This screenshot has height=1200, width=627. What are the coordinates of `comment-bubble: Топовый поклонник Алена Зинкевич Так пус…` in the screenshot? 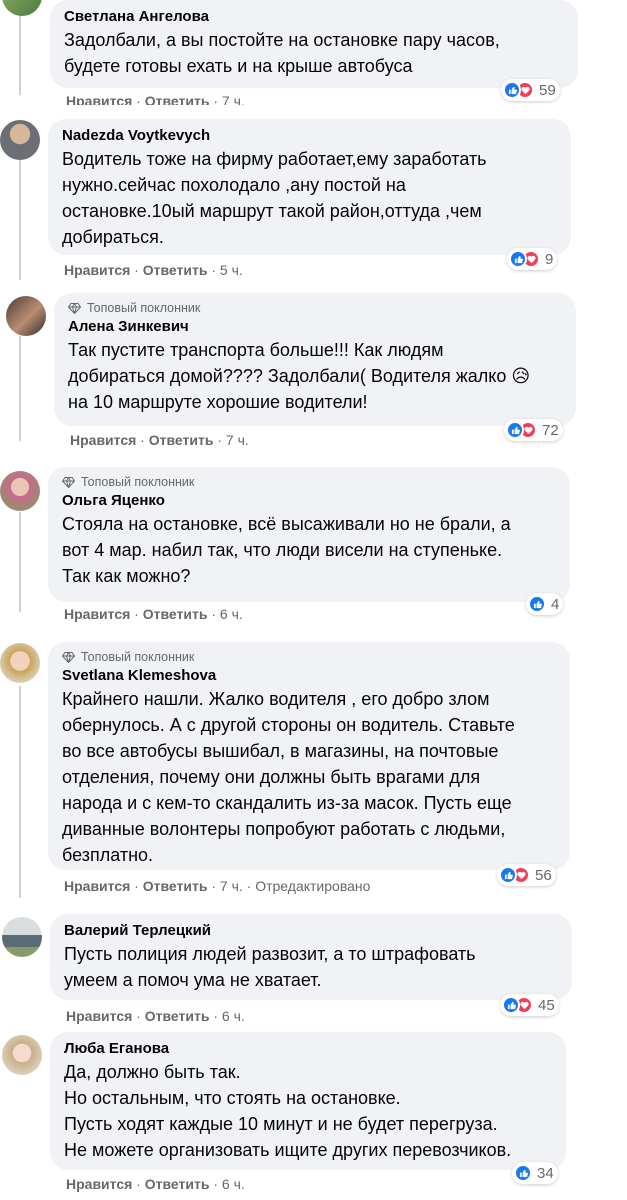 It's located at (315, 359).